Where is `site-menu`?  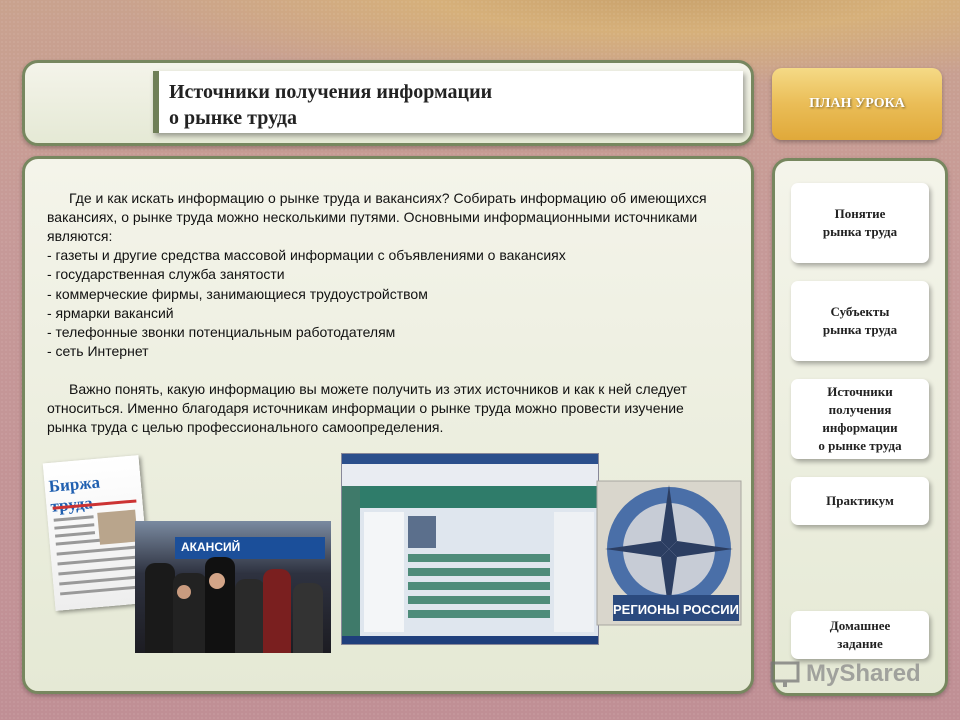
site-menu is located at coordinates (384, 572).